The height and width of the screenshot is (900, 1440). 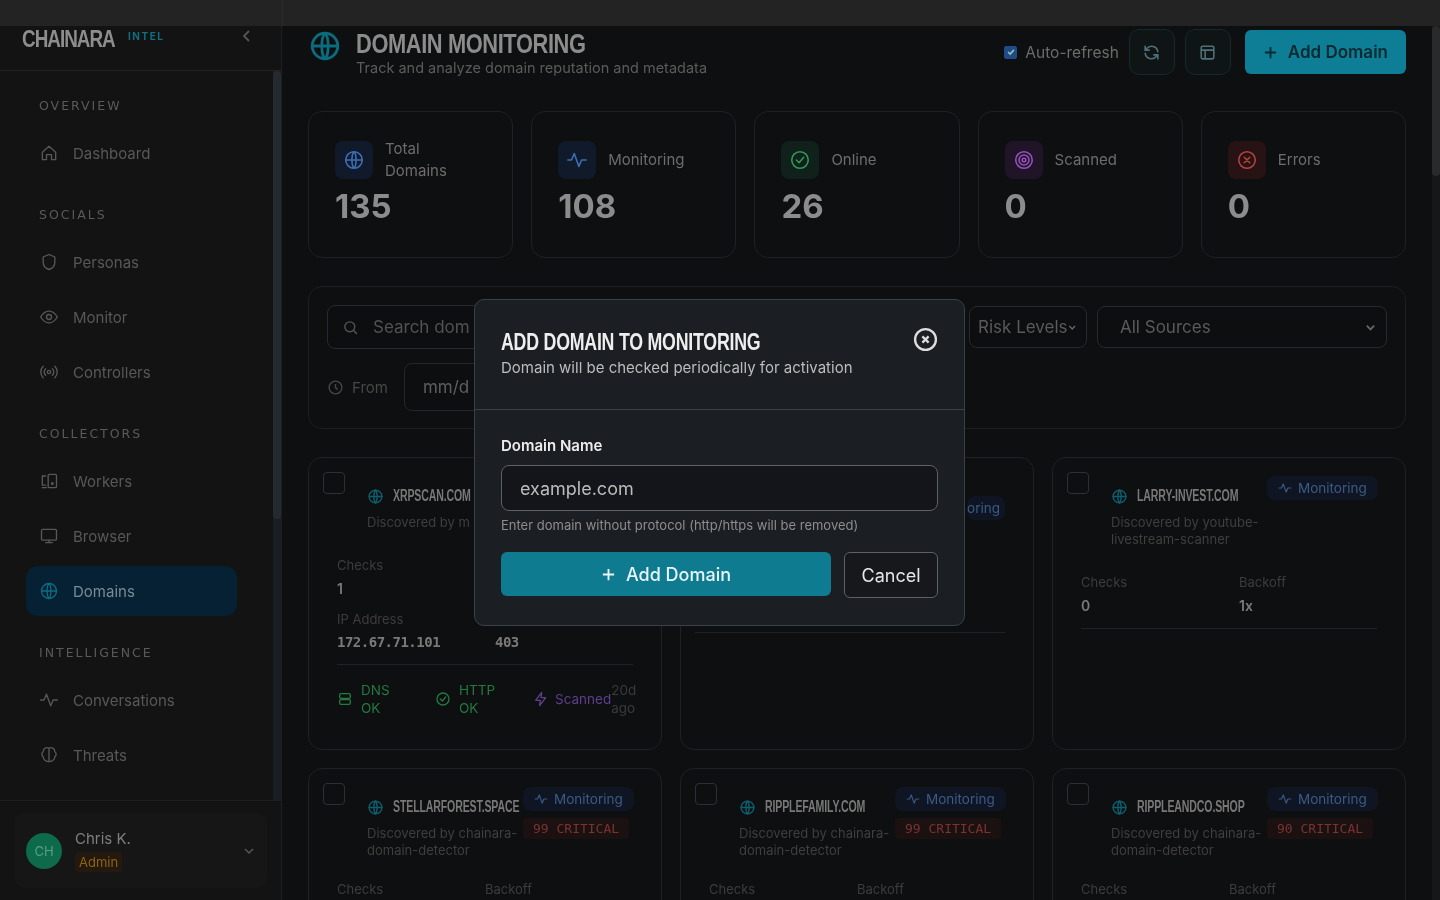 What do you see at coordinates (146, 36) in the screenshot?
I see `brand-tag: INTEL` at bounding box center [146, 36].